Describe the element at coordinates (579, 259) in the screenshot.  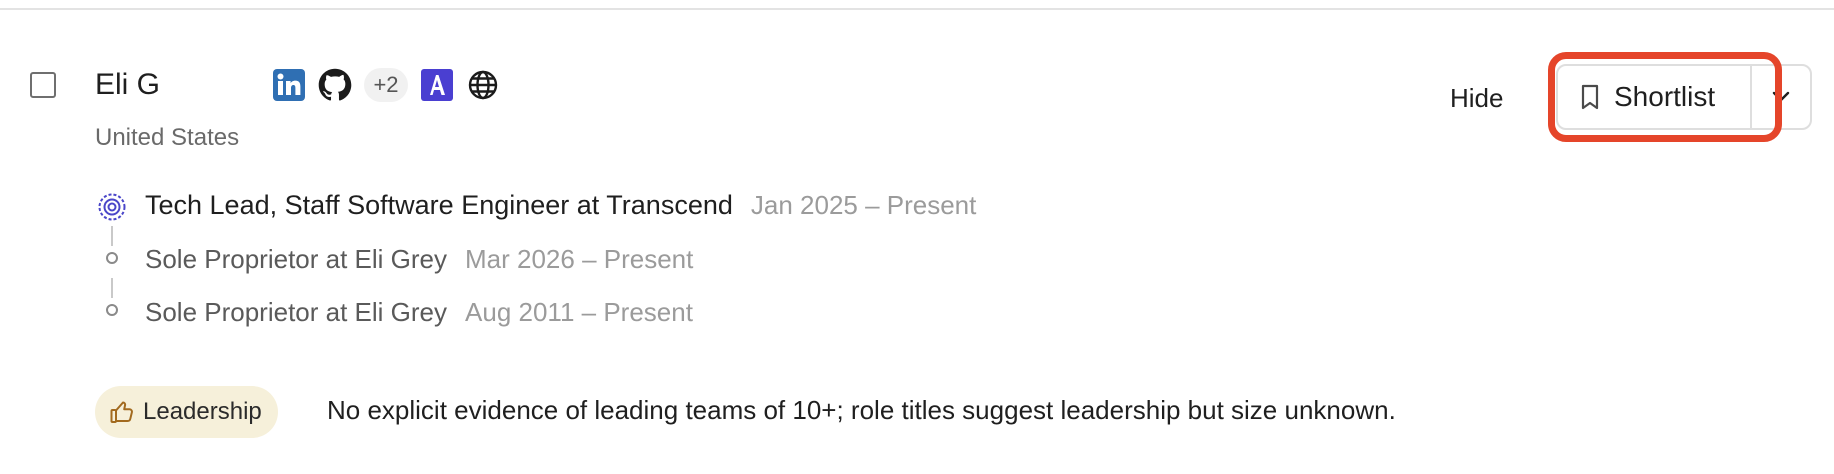
I see `experience-dates: Mar 2026 – Present` at that location.